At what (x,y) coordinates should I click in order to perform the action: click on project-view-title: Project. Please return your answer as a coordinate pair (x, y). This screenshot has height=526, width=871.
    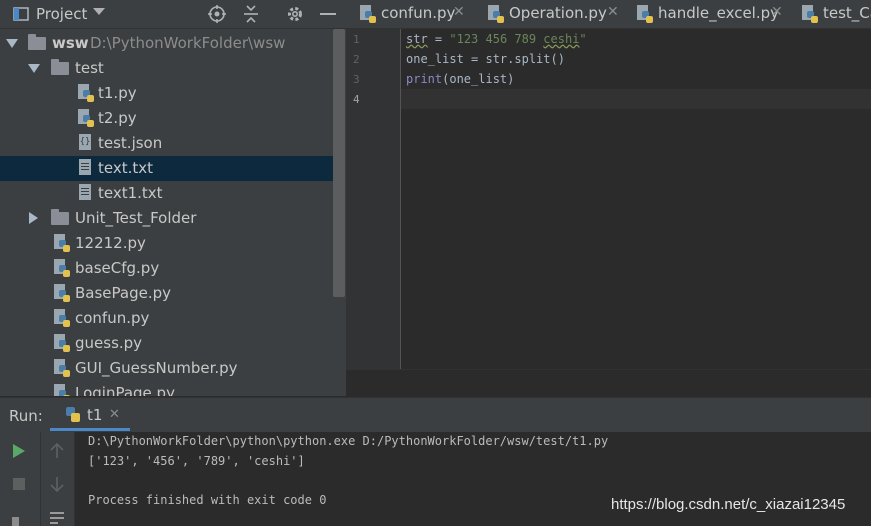
    Looking at the image, I should click on (61, 14).